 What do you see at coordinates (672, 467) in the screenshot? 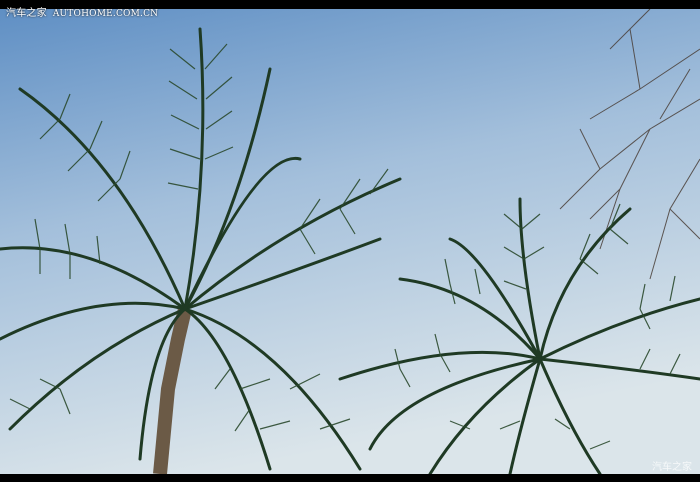
I see `watermark-bottom: 汽车之家` at bounding box center [672, 467].